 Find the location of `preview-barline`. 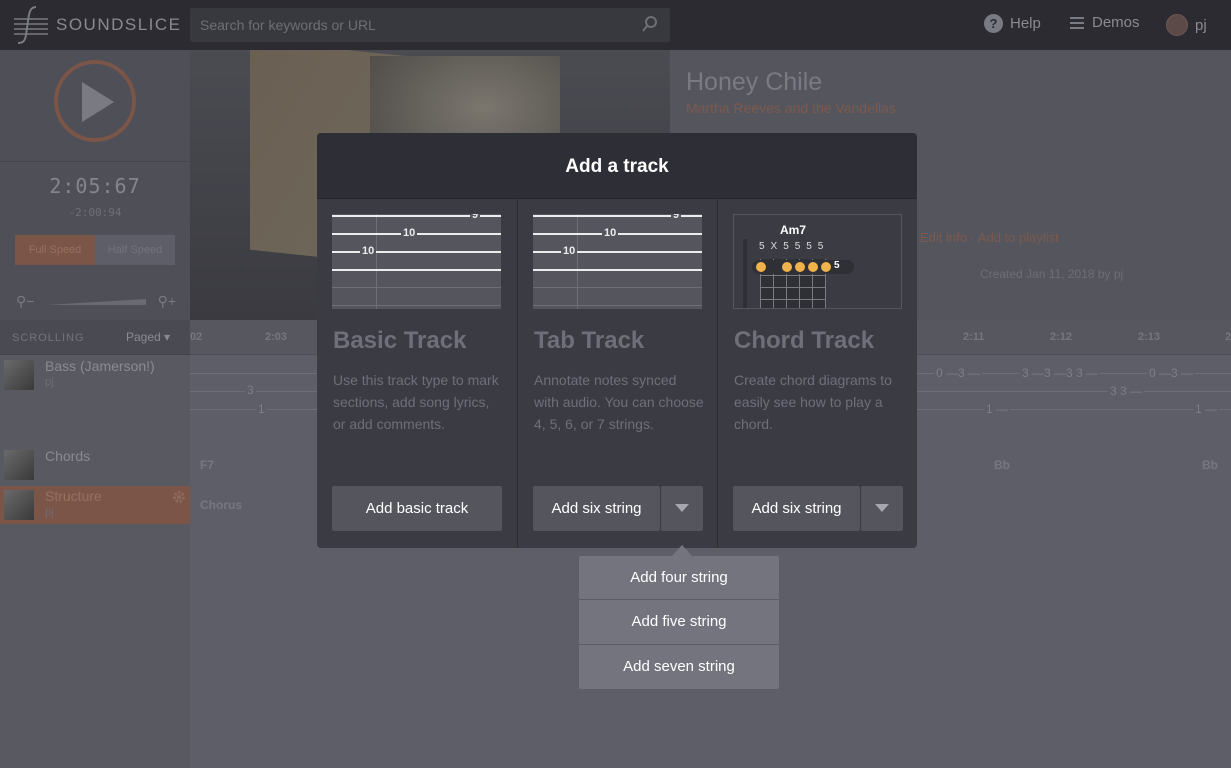

preview-barline is located at coordinates (577, 261).